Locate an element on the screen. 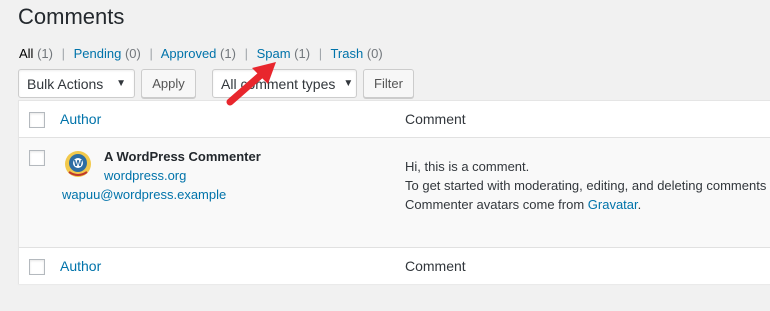 The width and height of the screenshot is (770, 311). red-arrow-annotation-icon is located at coordinates (251, 84).